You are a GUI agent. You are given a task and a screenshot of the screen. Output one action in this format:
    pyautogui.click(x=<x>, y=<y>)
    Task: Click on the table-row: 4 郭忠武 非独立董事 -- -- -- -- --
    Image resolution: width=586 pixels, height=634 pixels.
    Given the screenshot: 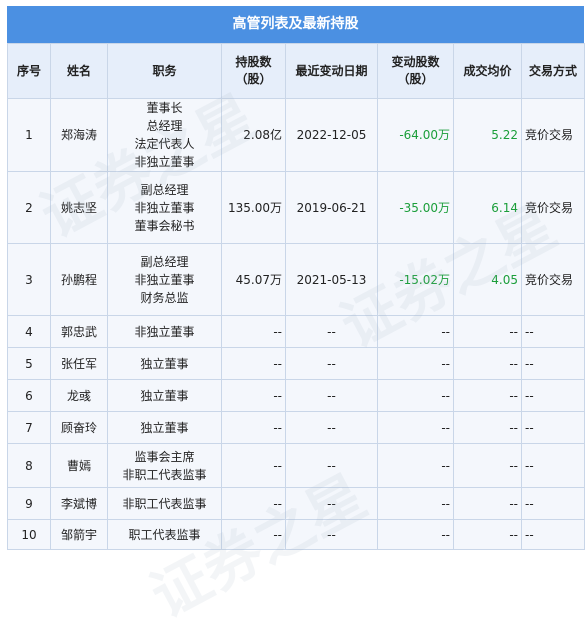 What is the action you would take?
    pyautogui.click(x=296, y=331)
    